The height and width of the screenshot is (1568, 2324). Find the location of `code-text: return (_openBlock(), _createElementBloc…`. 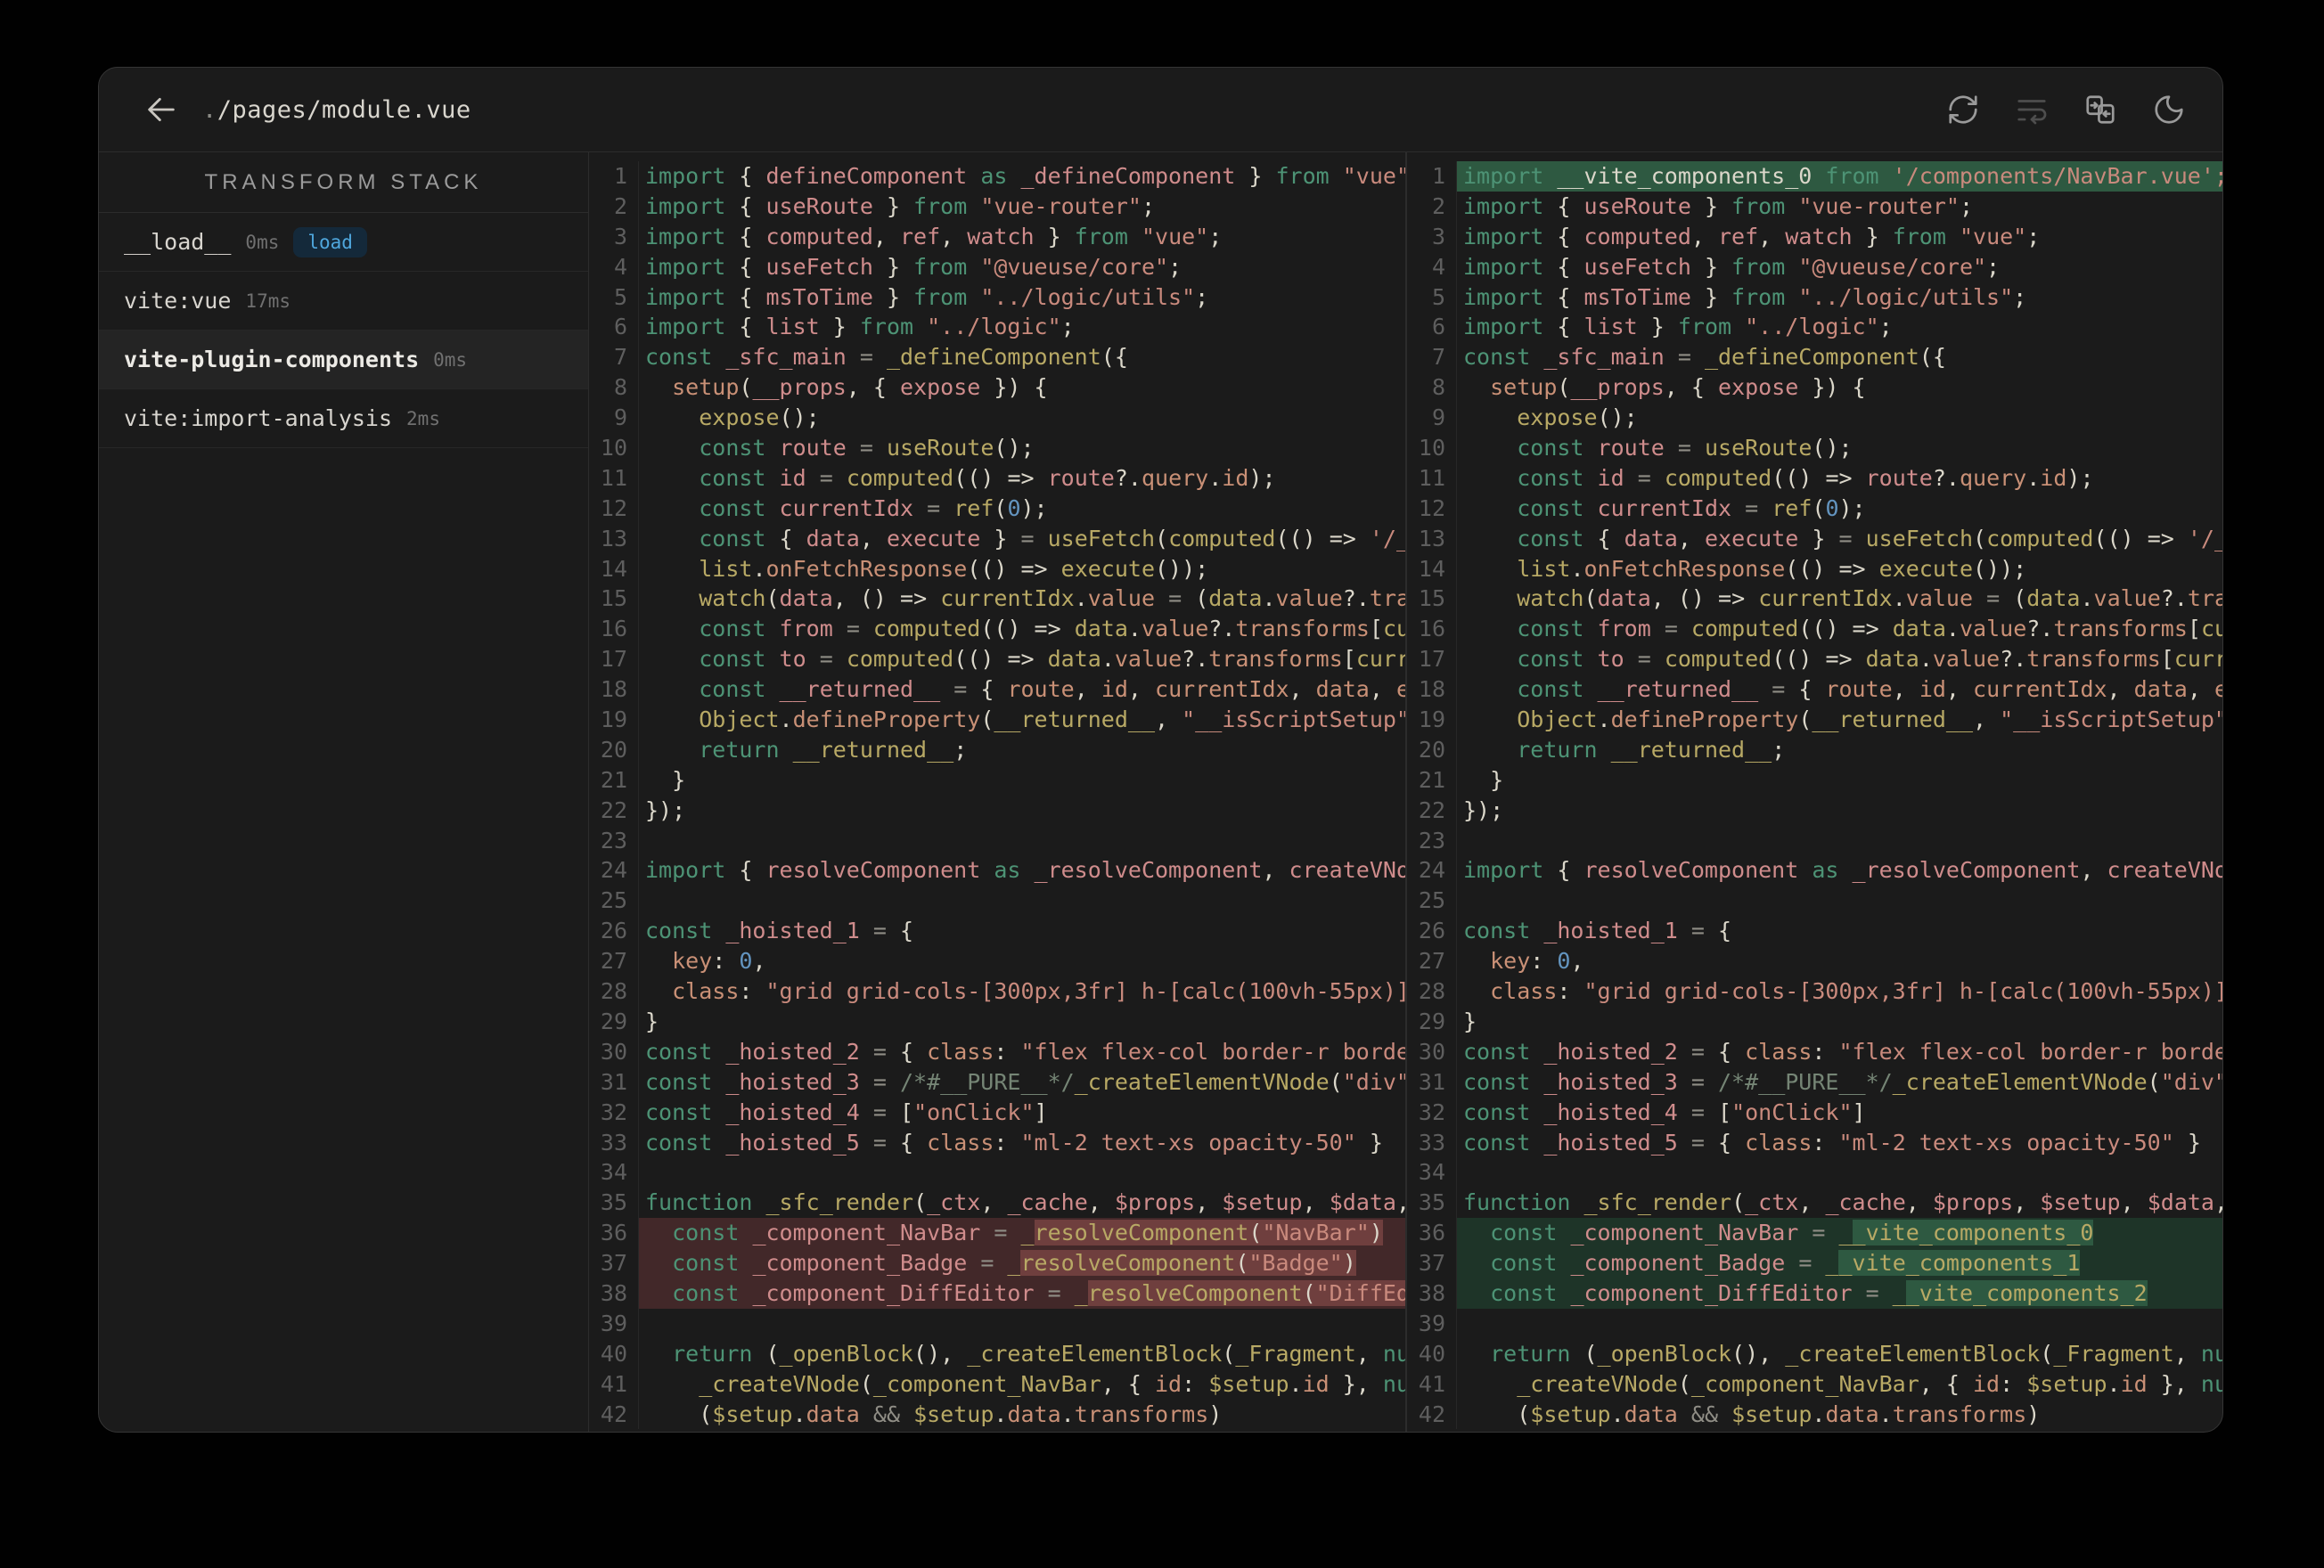

code-text: return (_openBlock(), _createElementBloc… is located at coordinates (1038, 1353).